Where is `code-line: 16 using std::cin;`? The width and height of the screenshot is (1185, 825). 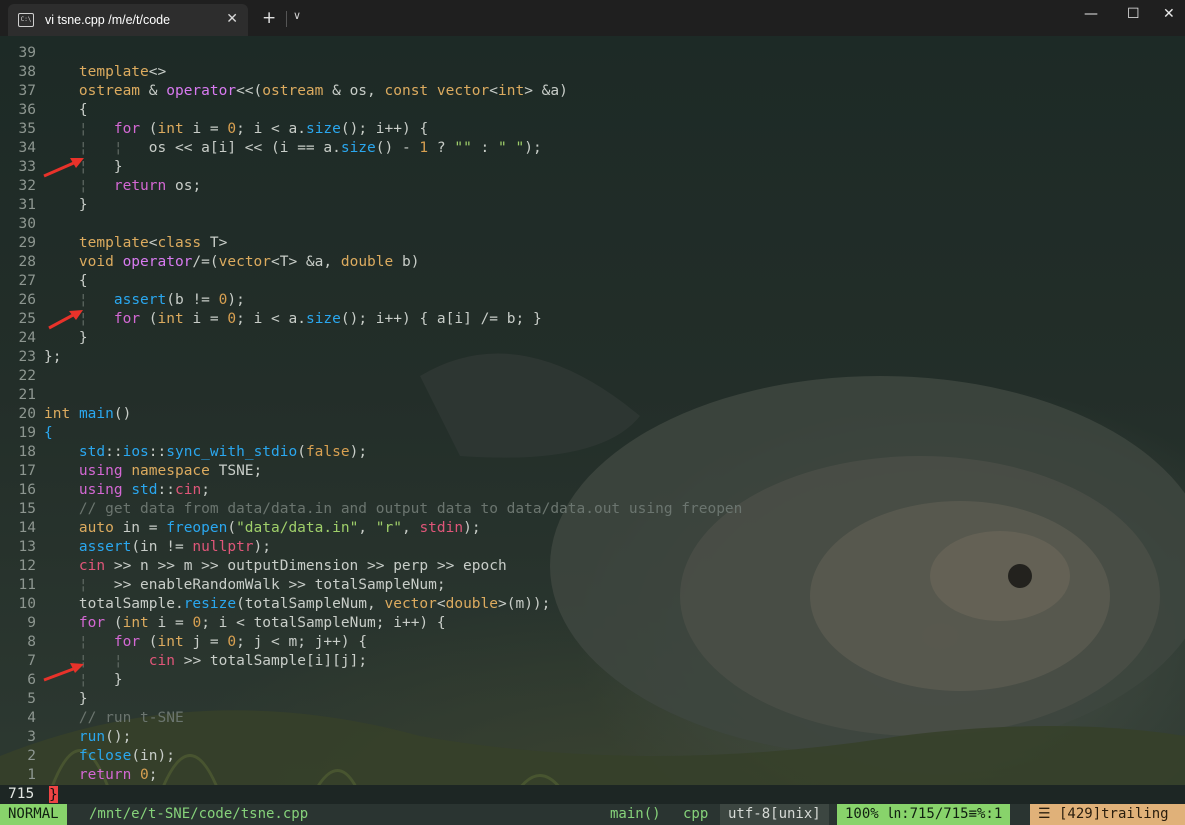
code-line: 16 using std::cin; is located at coordinates (114, 490).